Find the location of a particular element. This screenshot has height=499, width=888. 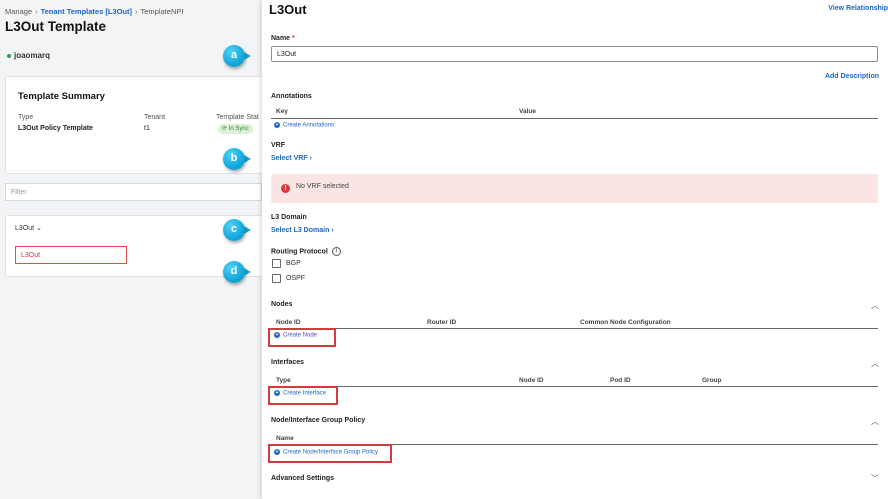

template-summary-title: Template Summary is located at coordinates (61, 96).